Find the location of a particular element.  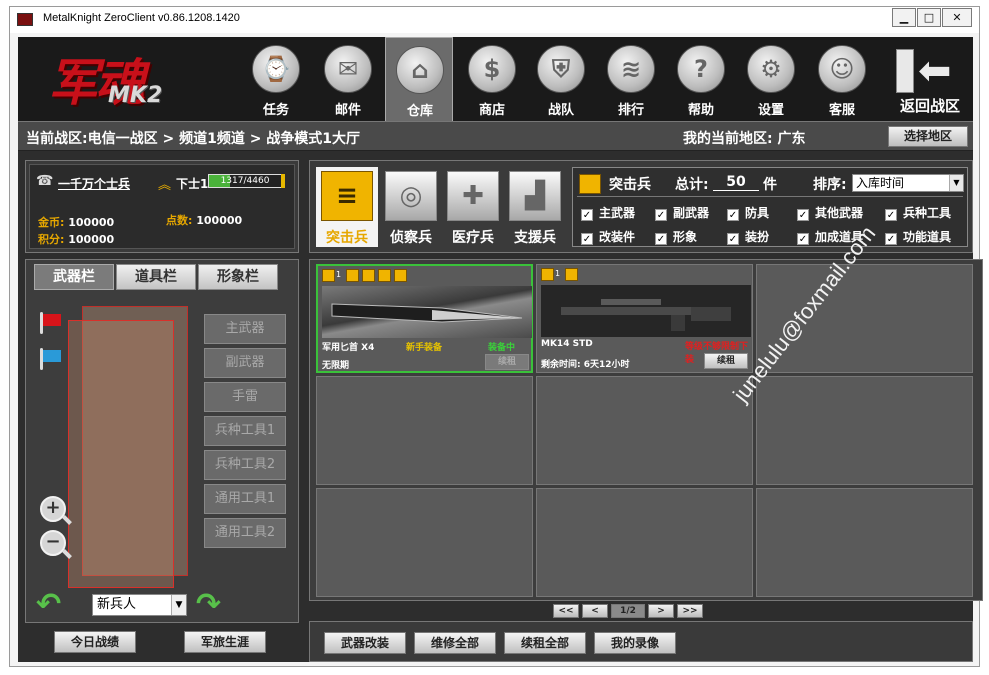

filter-class-tool: ✓ 兵种工具 is located at coordinates (918, 212).